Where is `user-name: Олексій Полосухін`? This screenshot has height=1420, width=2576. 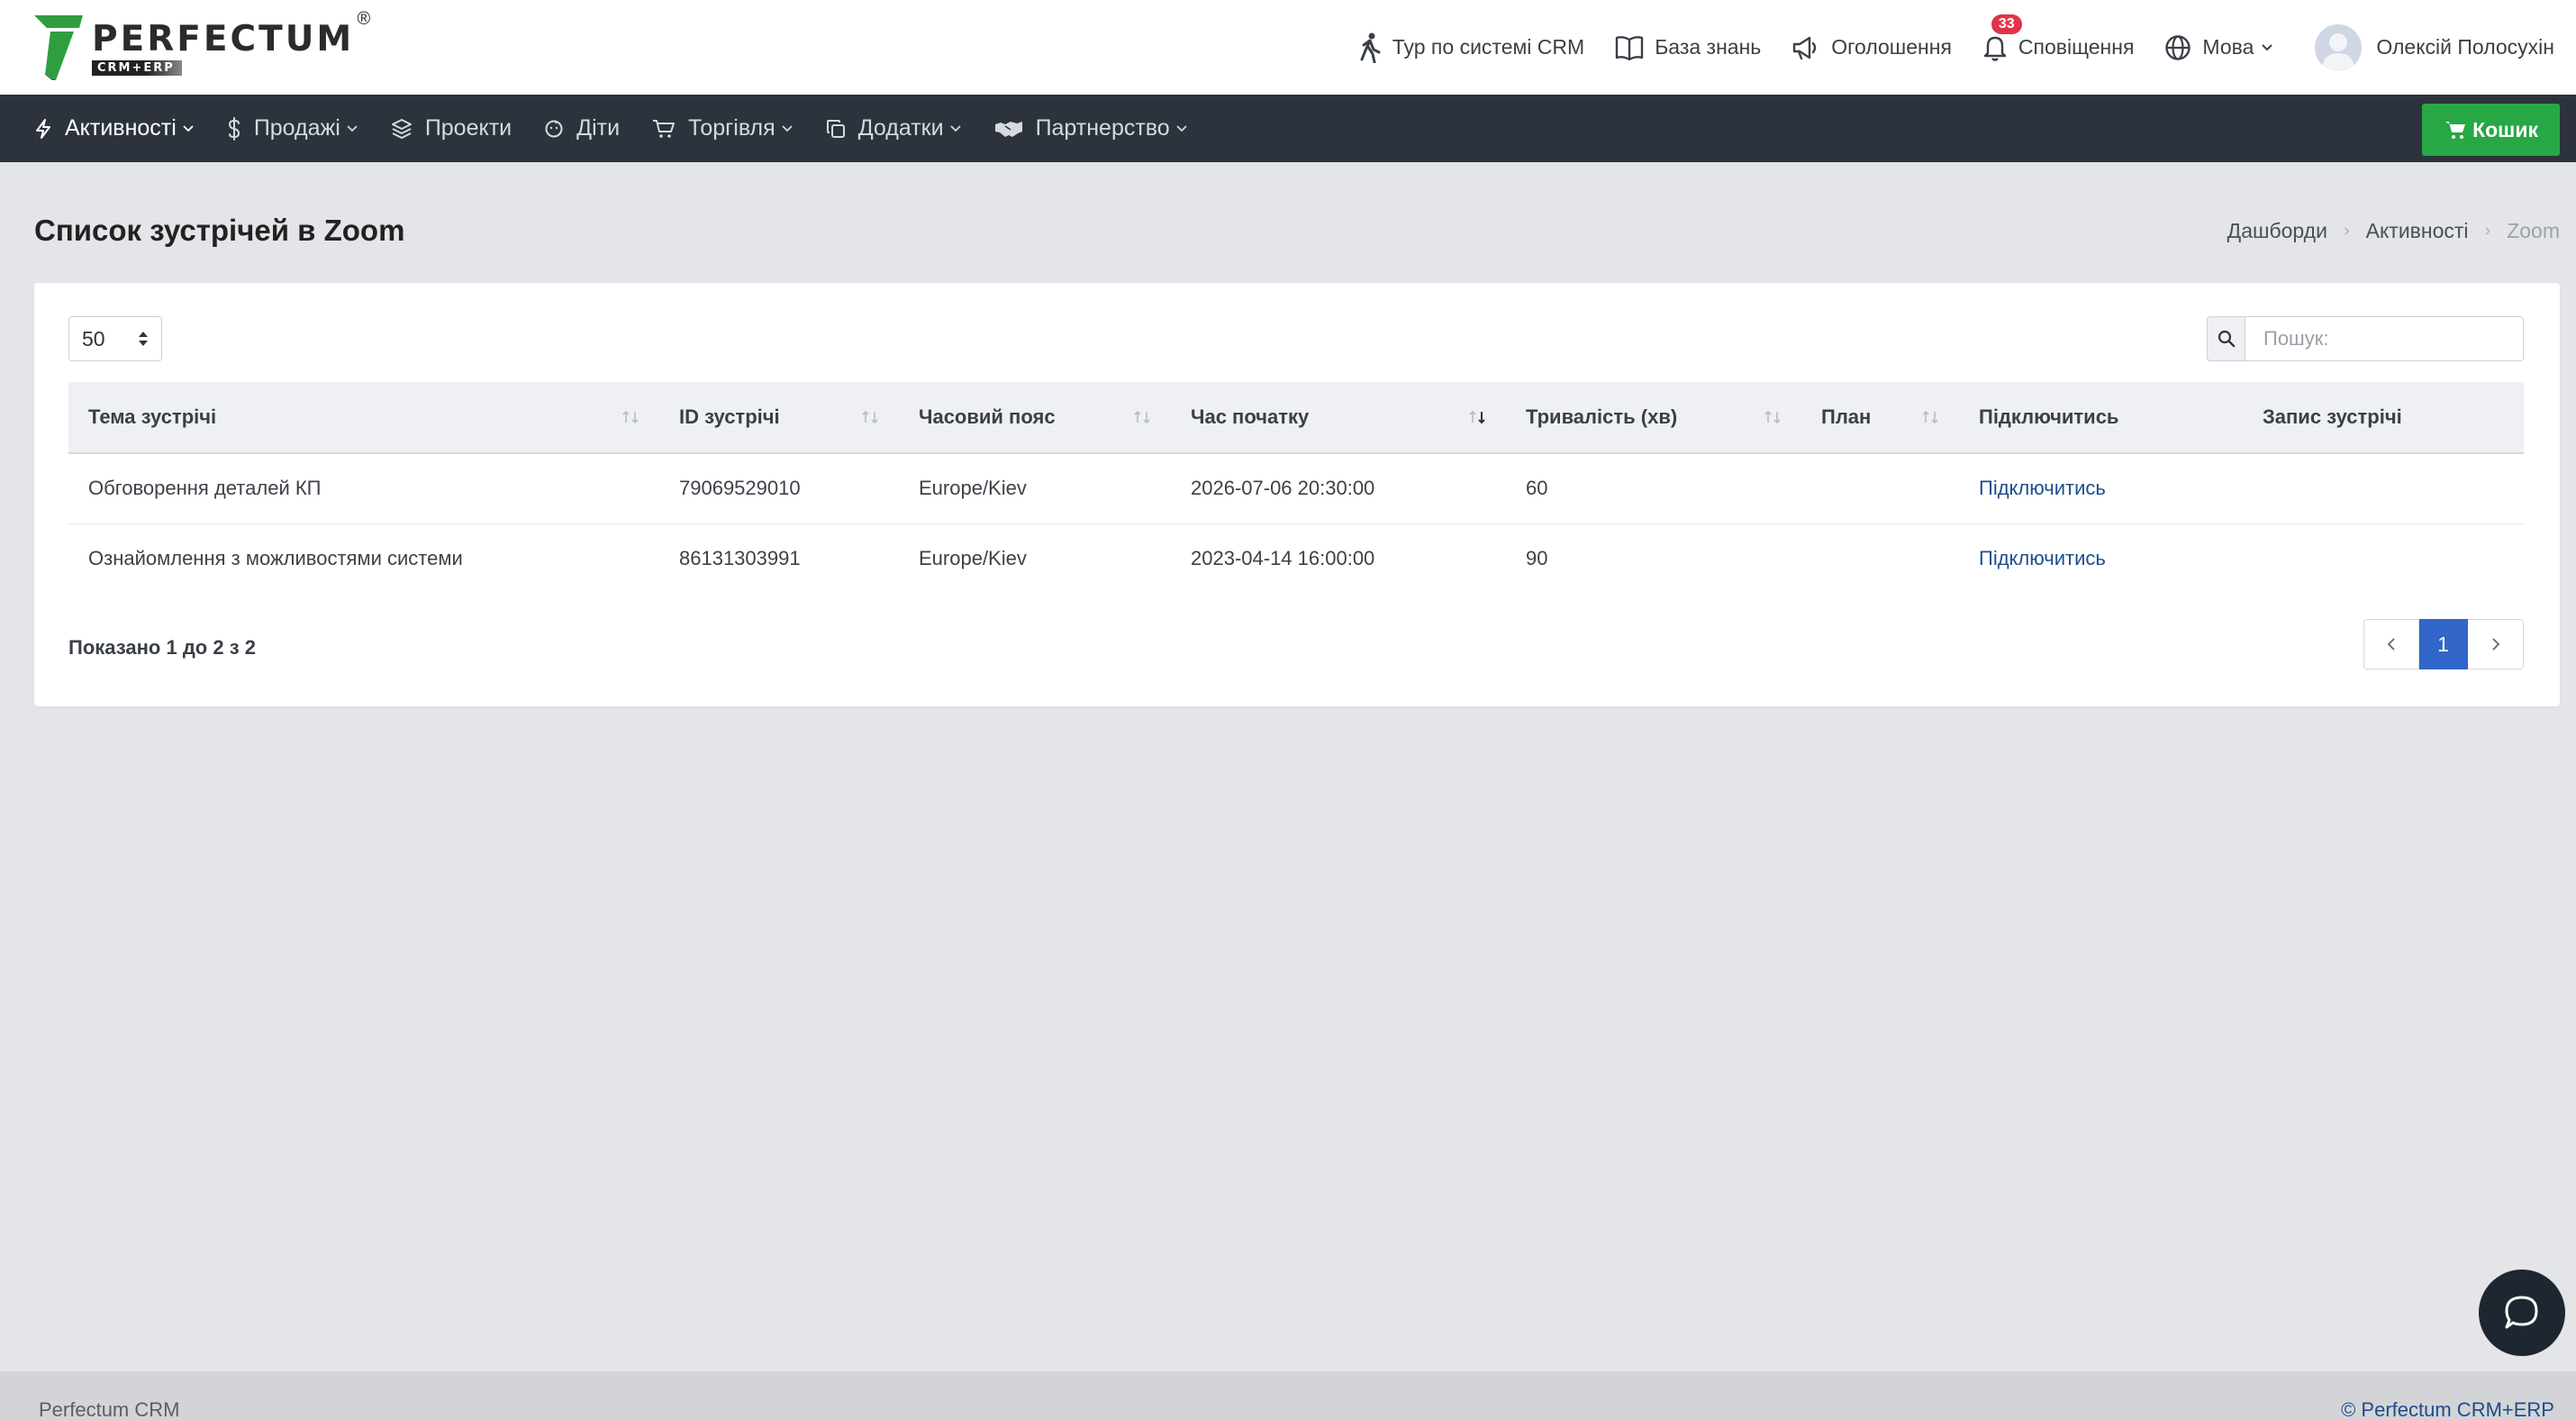 user-name: Олексій Полосухін is located at coordinates (2465, 47).